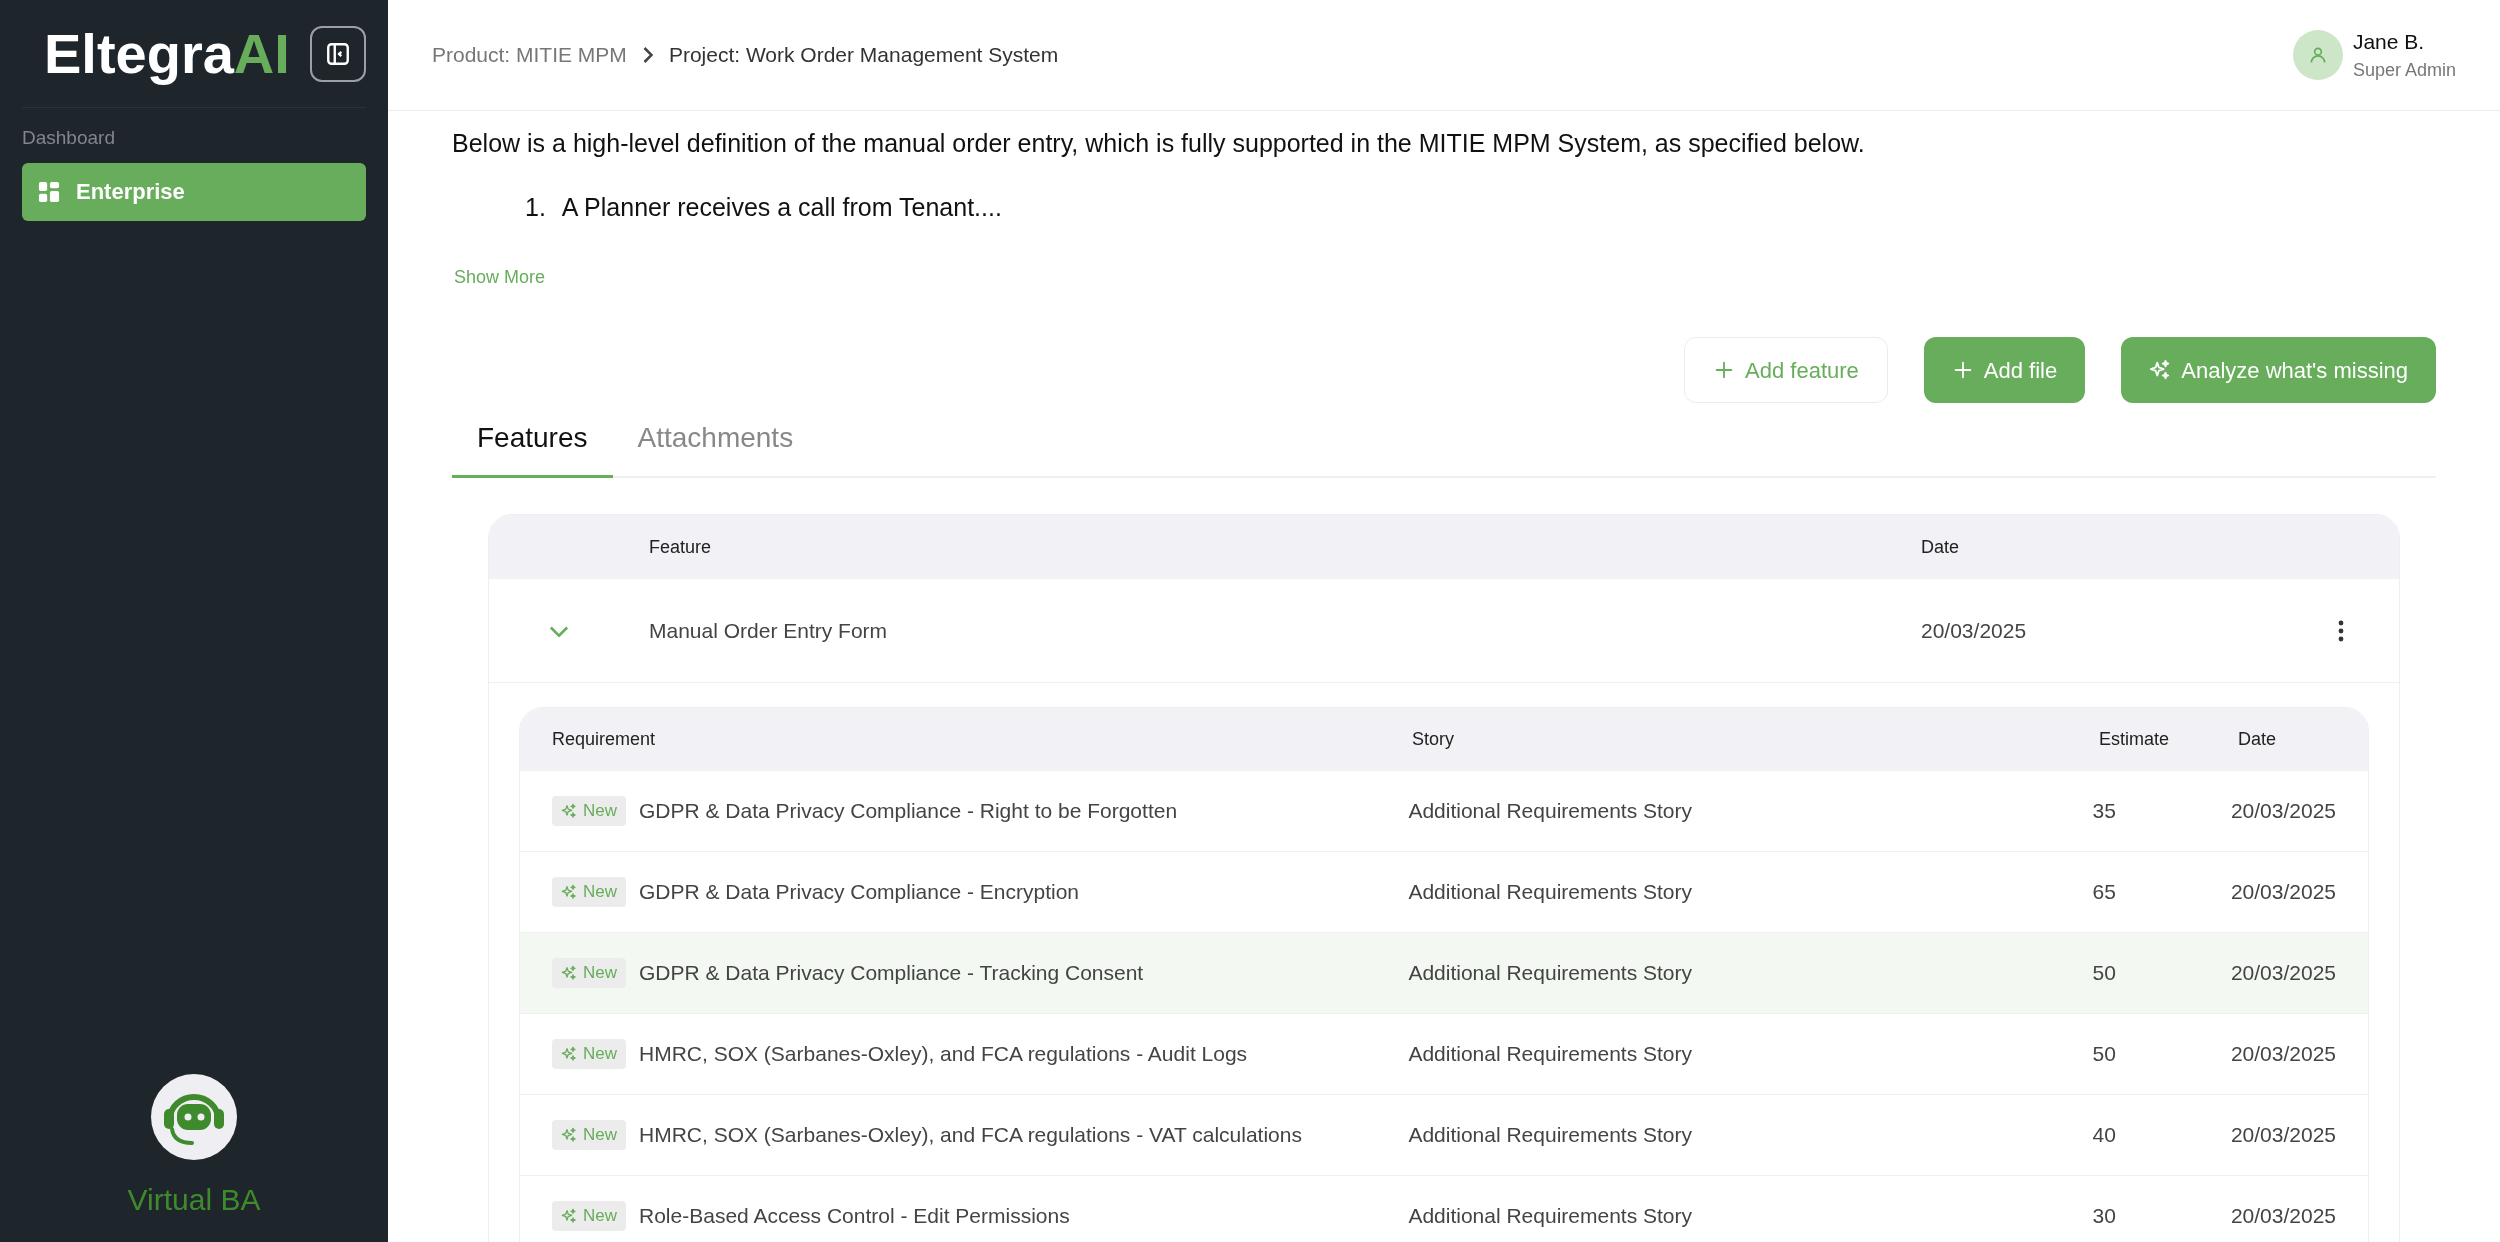 The width and height of the screenshot is (2500, 1242). What do you see at coordinates (2104, 811) in the screenshot?
I see `table-cell-text: 35` at bounding box center [2104, 811].